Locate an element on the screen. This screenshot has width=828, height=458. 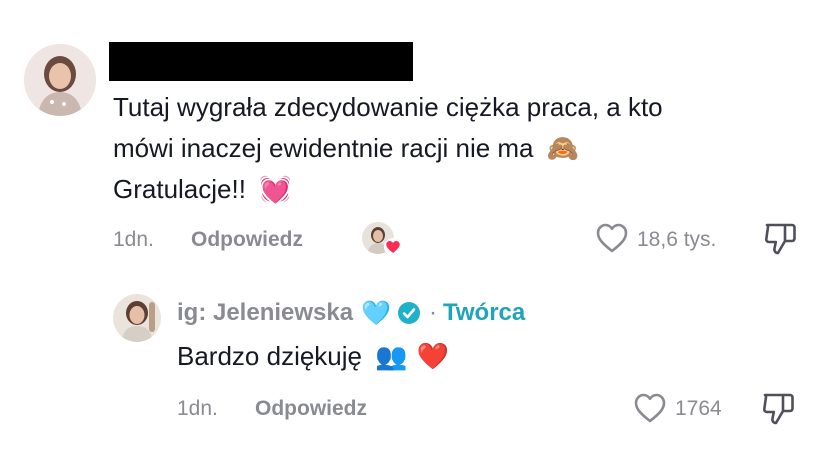
creator-avatar is located at coordinates (137, 318).